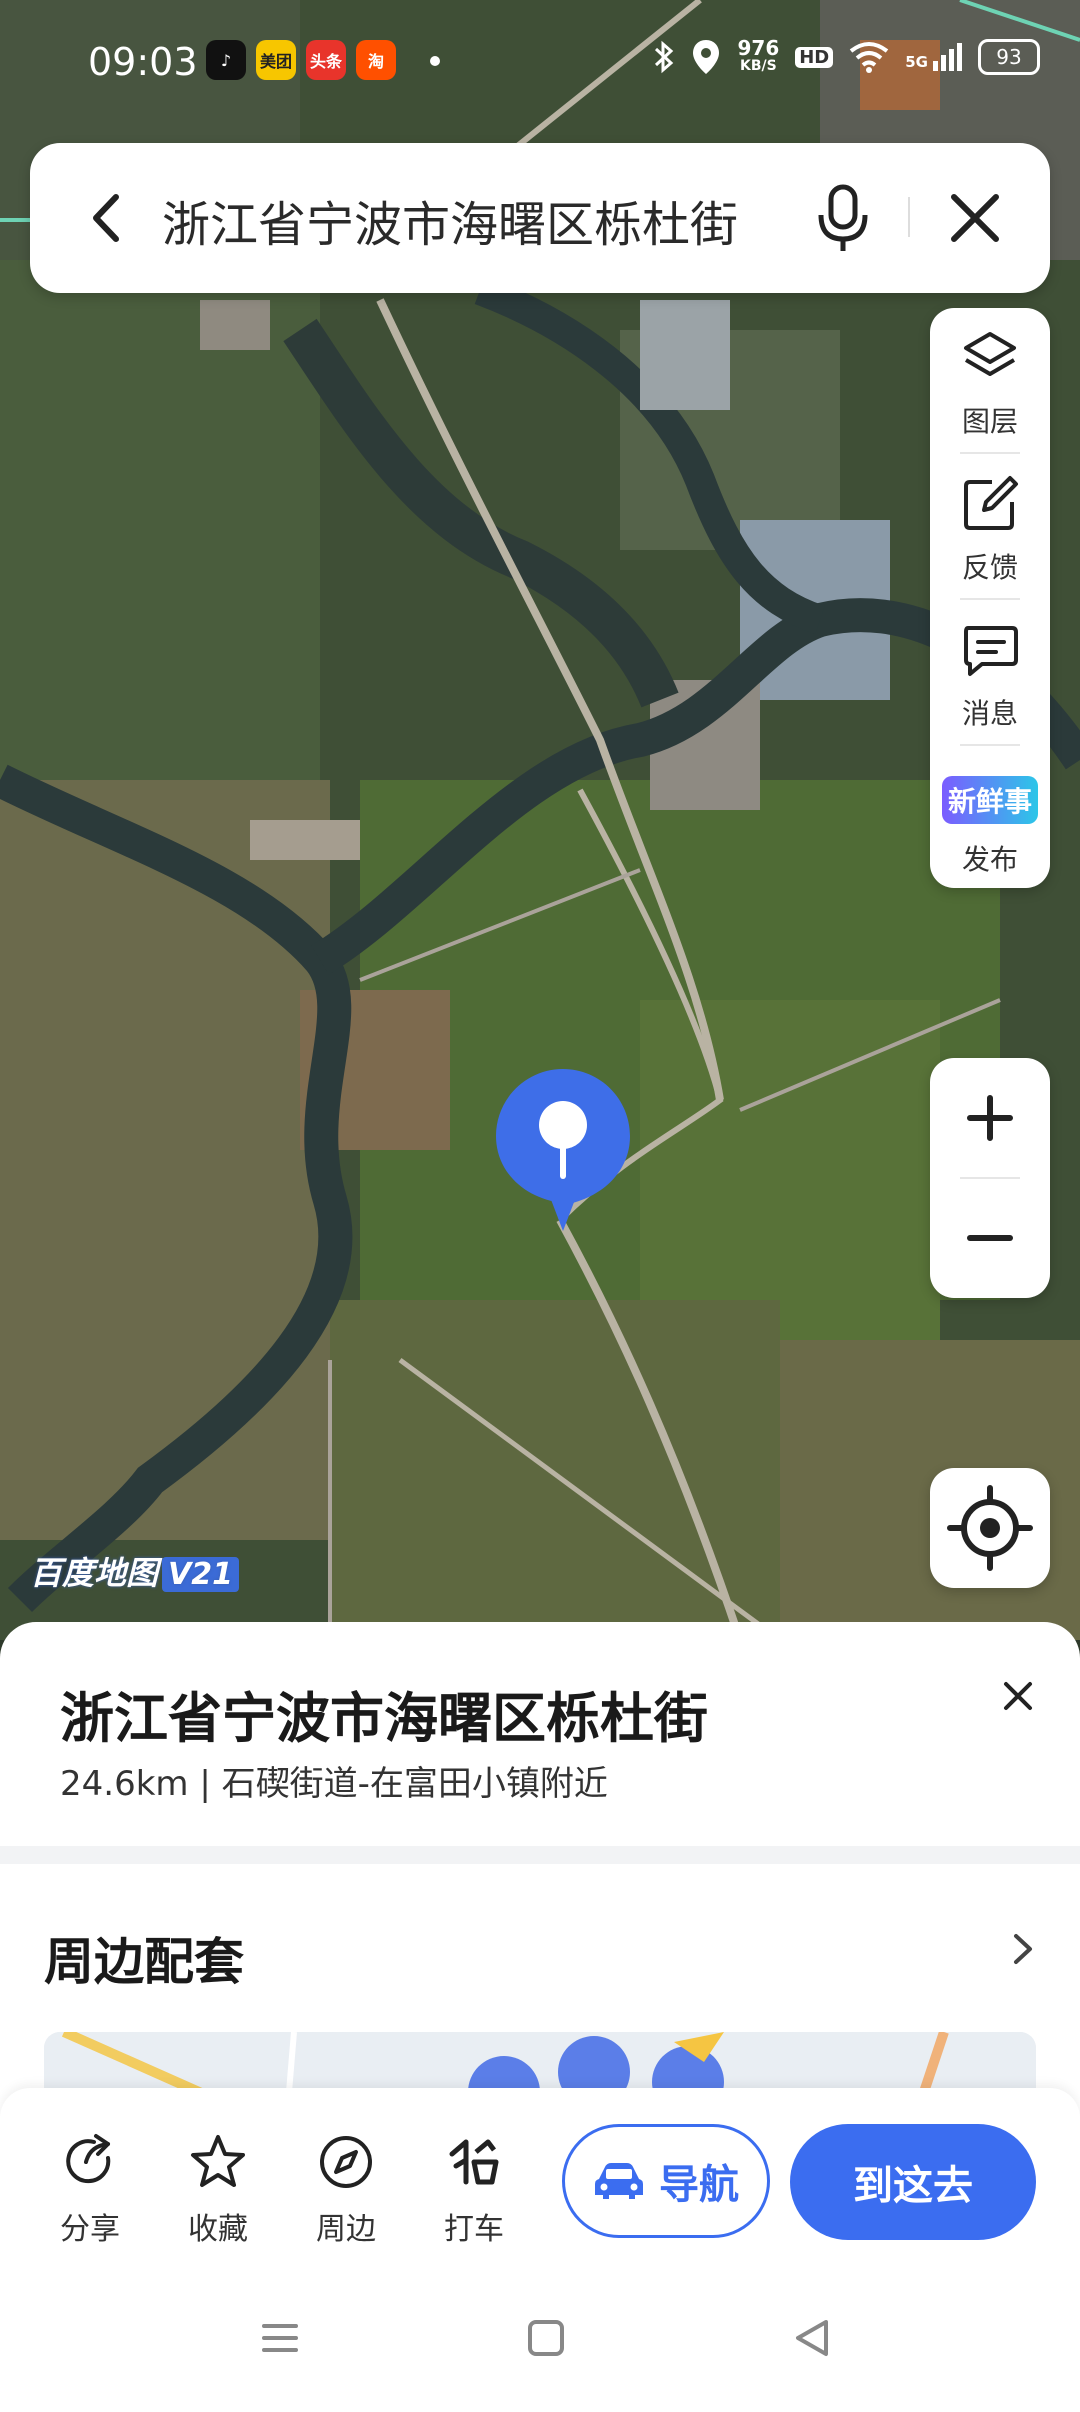  I want to click on message-icon, so click(991, 651).